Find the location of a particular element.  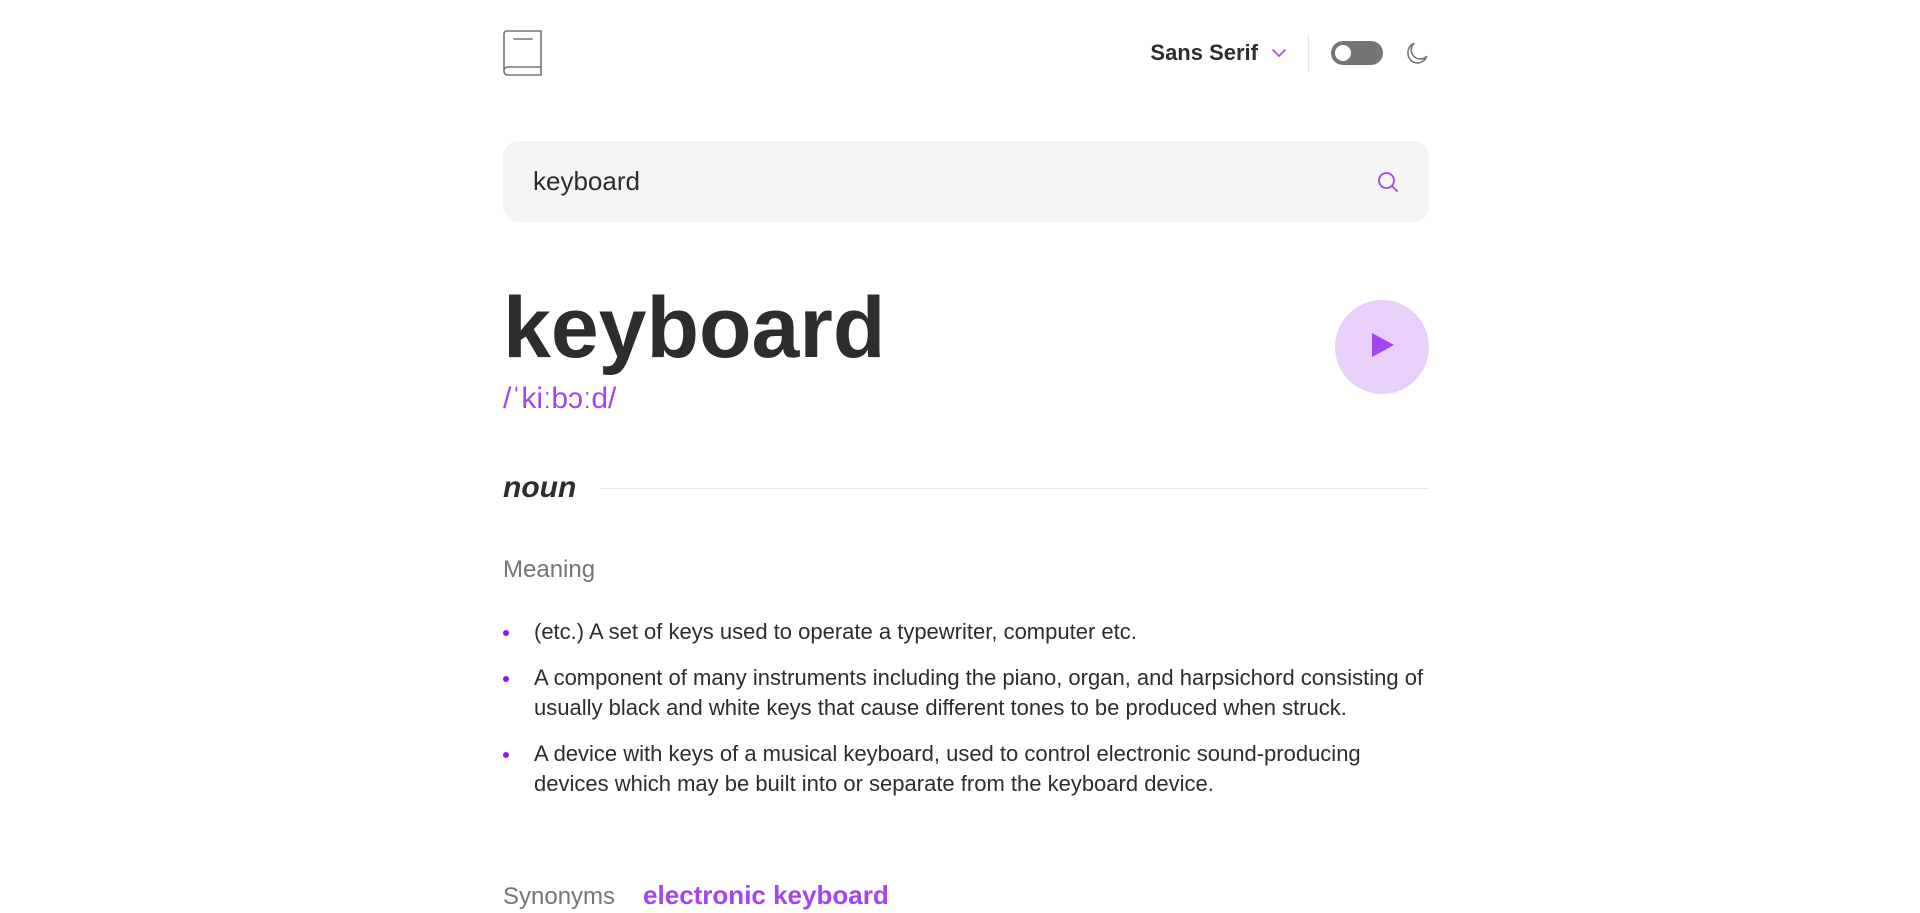

meaning-heading: Meaning is located at coordinates (549, 569).